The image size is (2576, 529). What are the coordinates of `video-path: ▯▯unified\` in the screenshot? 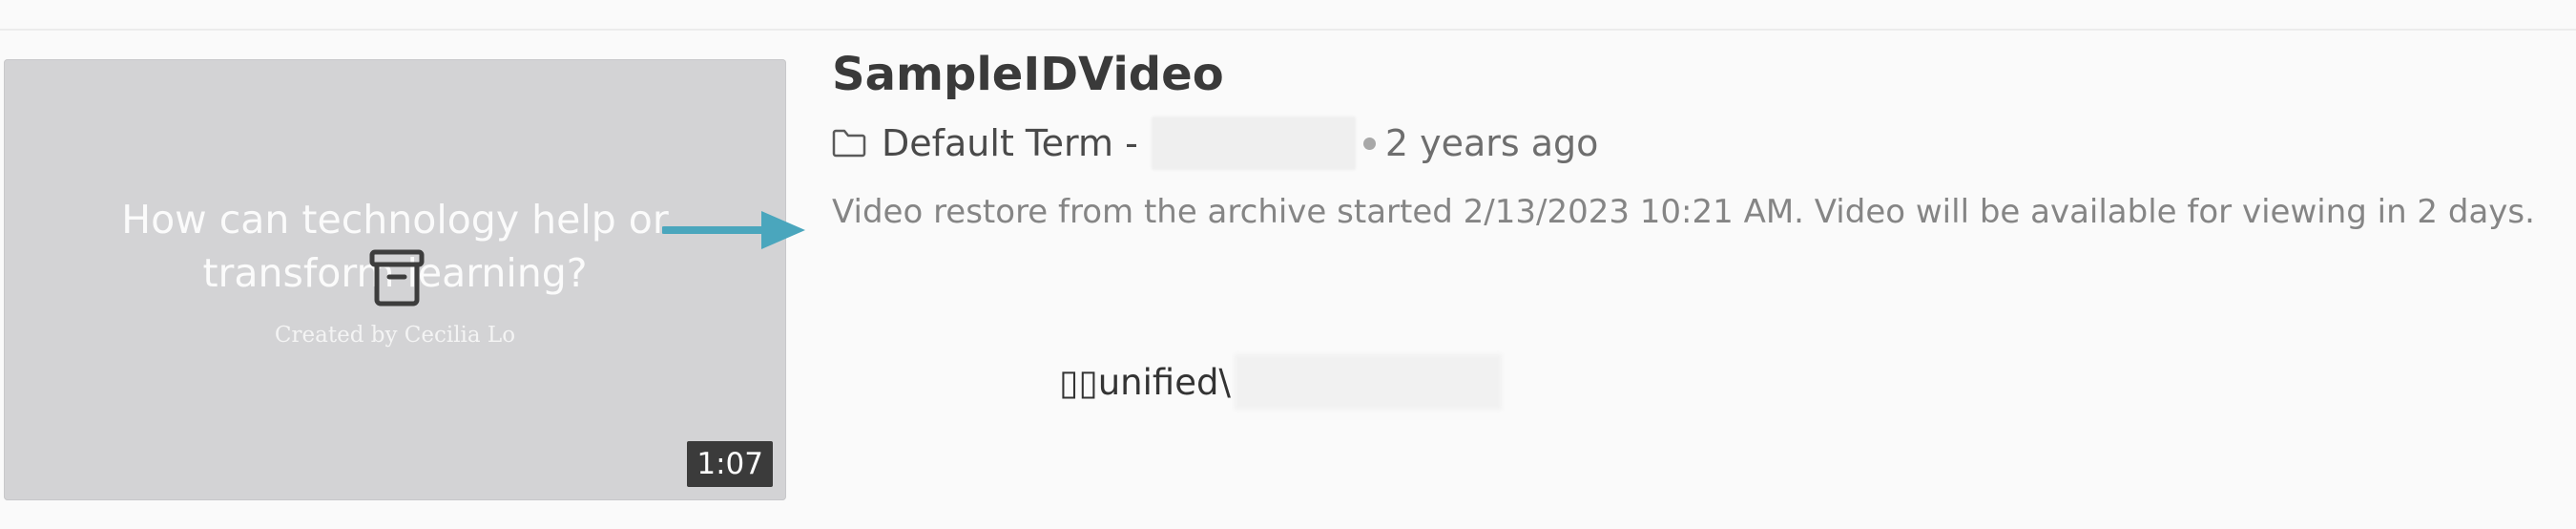 It's located at (1280, 382).